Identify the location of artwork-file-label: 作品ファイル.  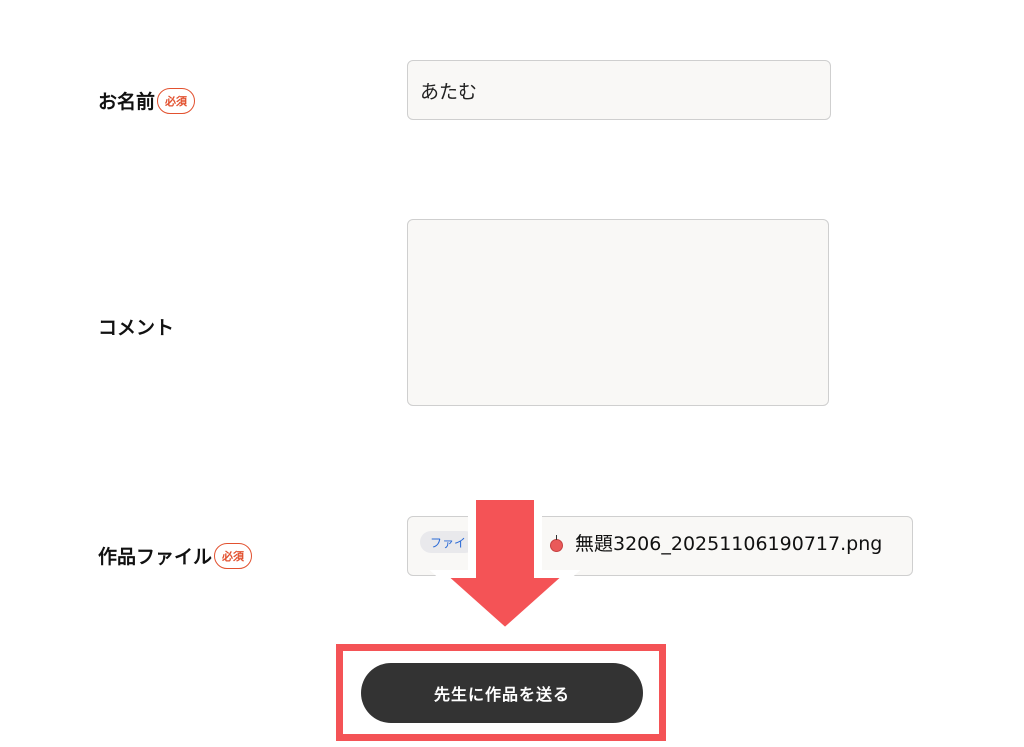
(155, 557).